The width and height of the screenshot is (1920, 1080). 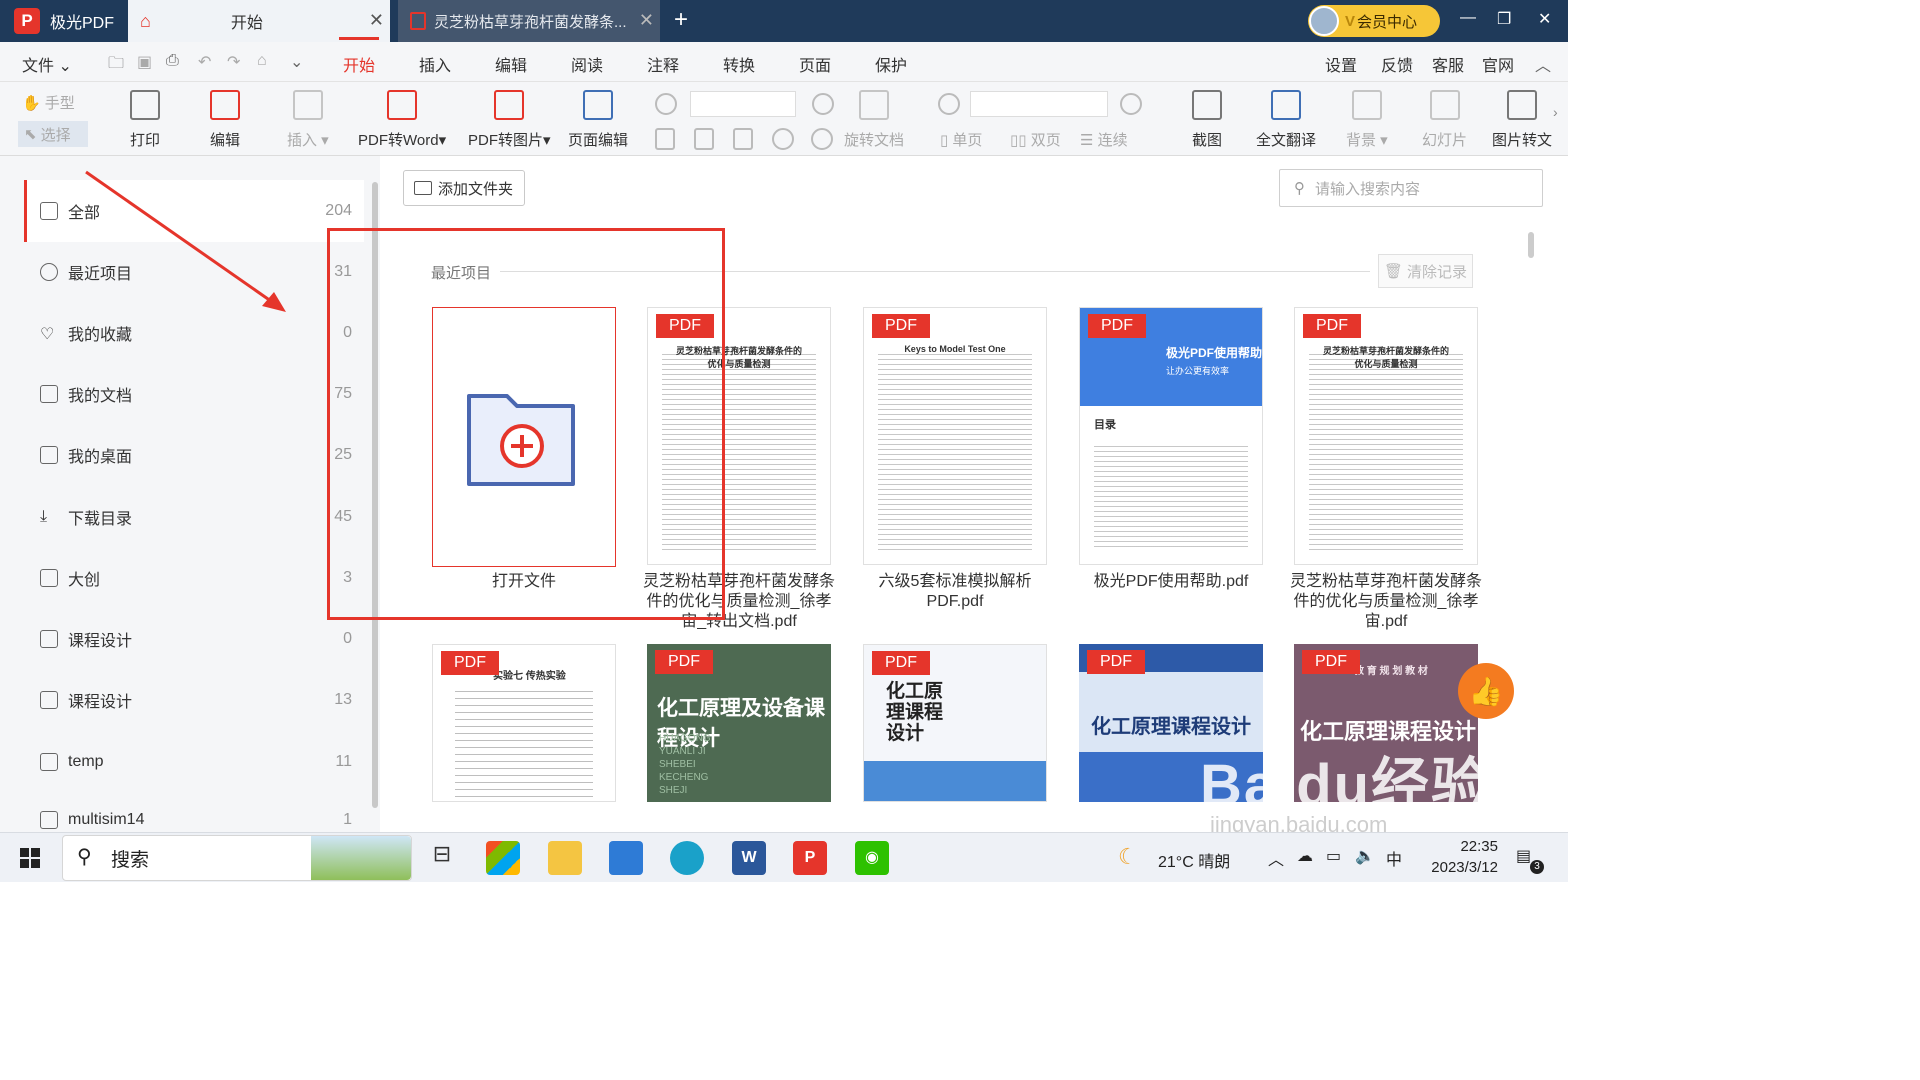 I want to click on toolbar-scroll-right-icon: ›, so click(x=1555, y=112).